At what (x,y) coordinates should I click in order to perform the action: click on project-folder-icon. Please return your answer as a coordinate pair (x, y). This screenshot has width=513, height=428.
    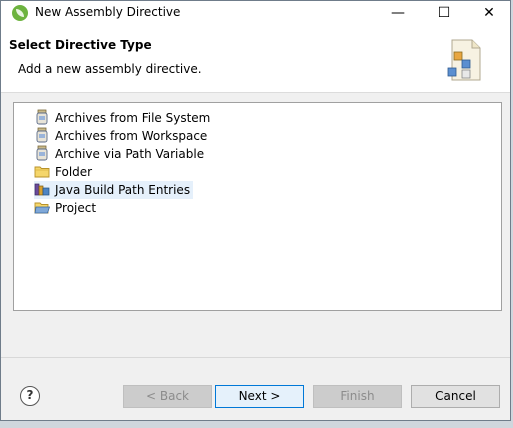
    Looking at the image, I should click on (42, 208).